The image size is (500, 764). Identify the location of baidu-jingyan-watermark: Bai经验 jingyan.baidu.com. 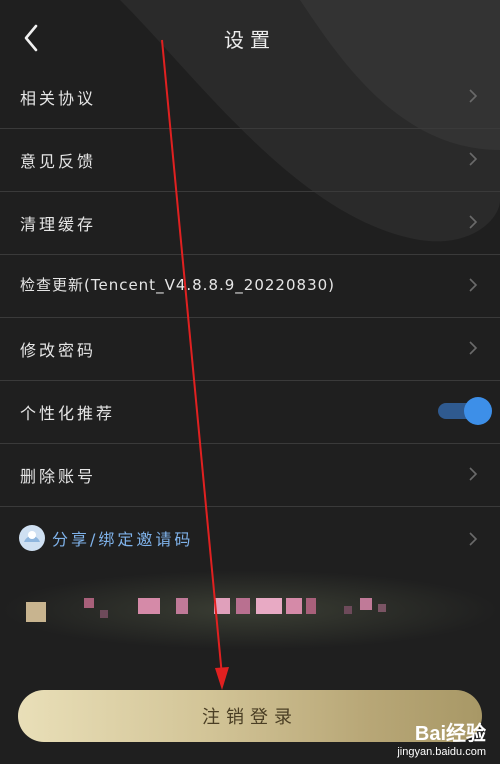
(441, 737).